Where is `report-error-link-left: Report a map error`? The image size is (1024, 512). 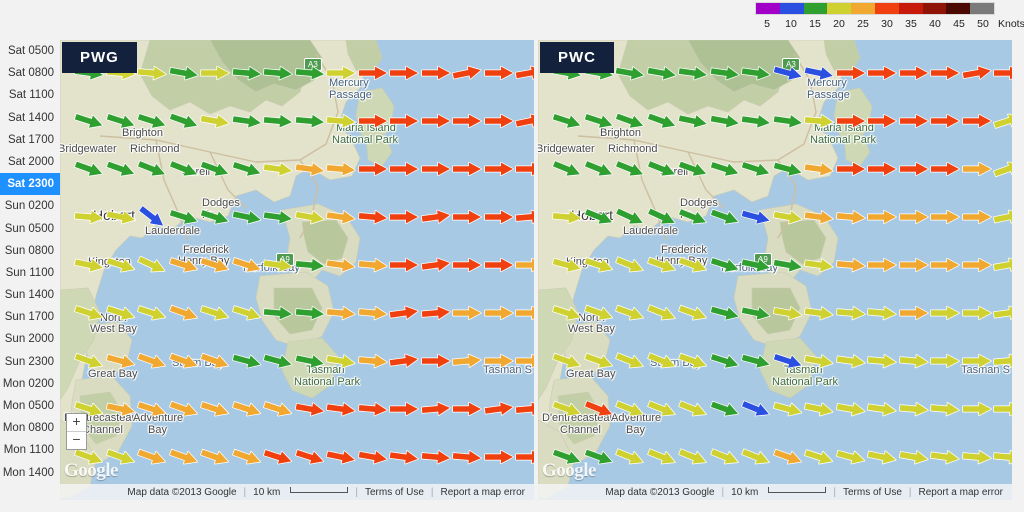 report-error-link-left: Report a map error is located at coordinates (483, 492).